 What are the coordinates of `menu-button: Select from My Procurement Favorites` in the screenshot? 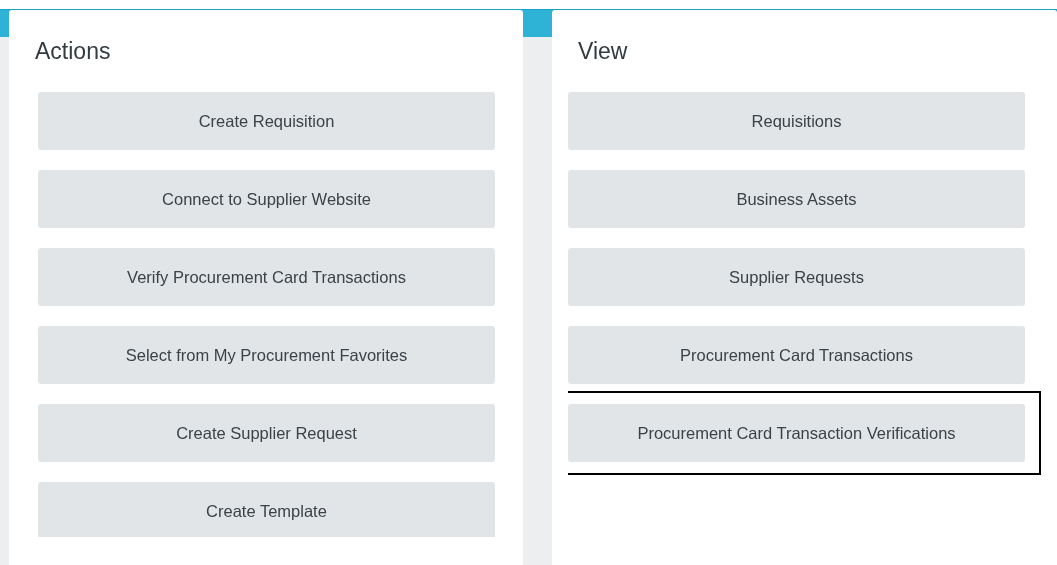 It's located at (266, 355).